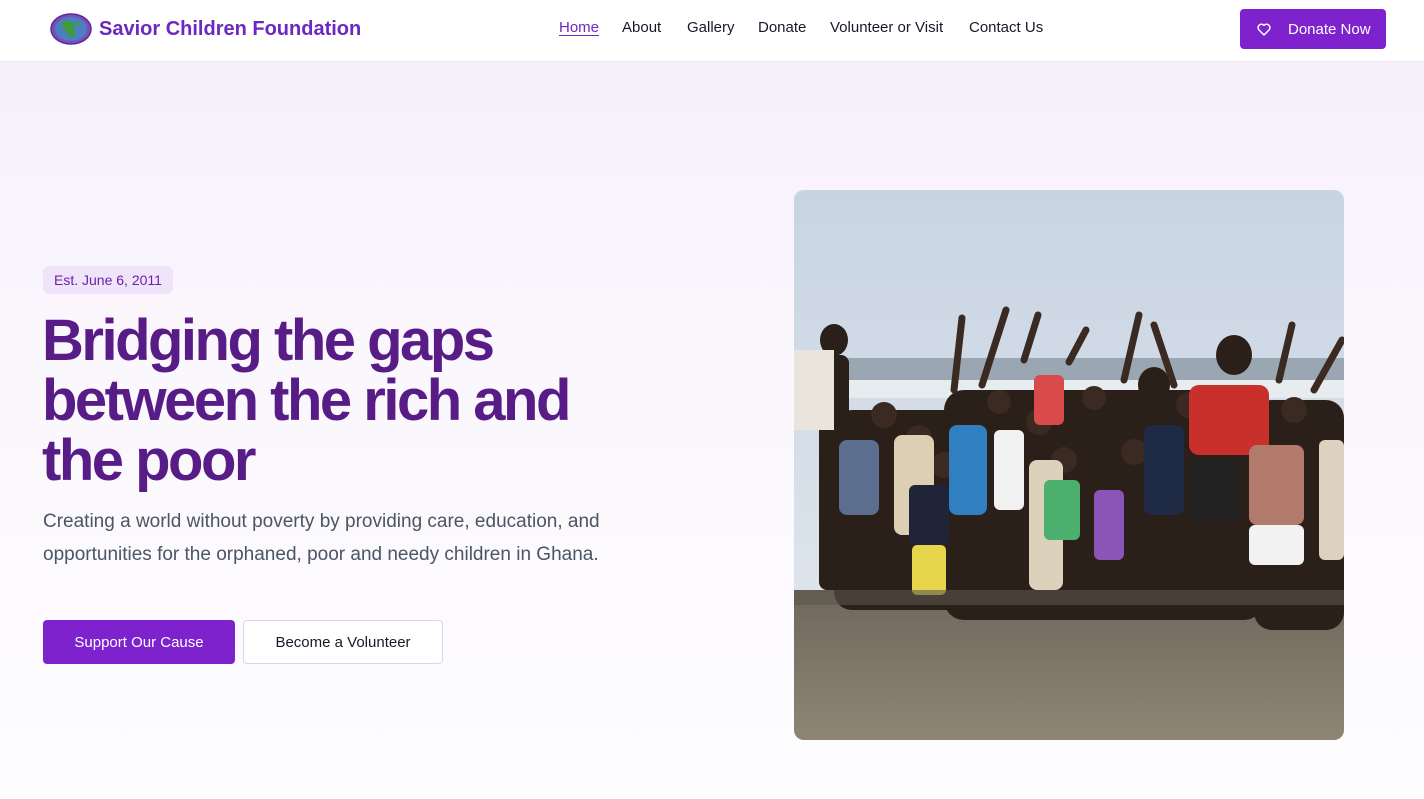  Describe the element at coordinates (886, 27) in the screenshot. I see `nav-item-volunteer-or-visit: Volunteer or Visit` at that location.